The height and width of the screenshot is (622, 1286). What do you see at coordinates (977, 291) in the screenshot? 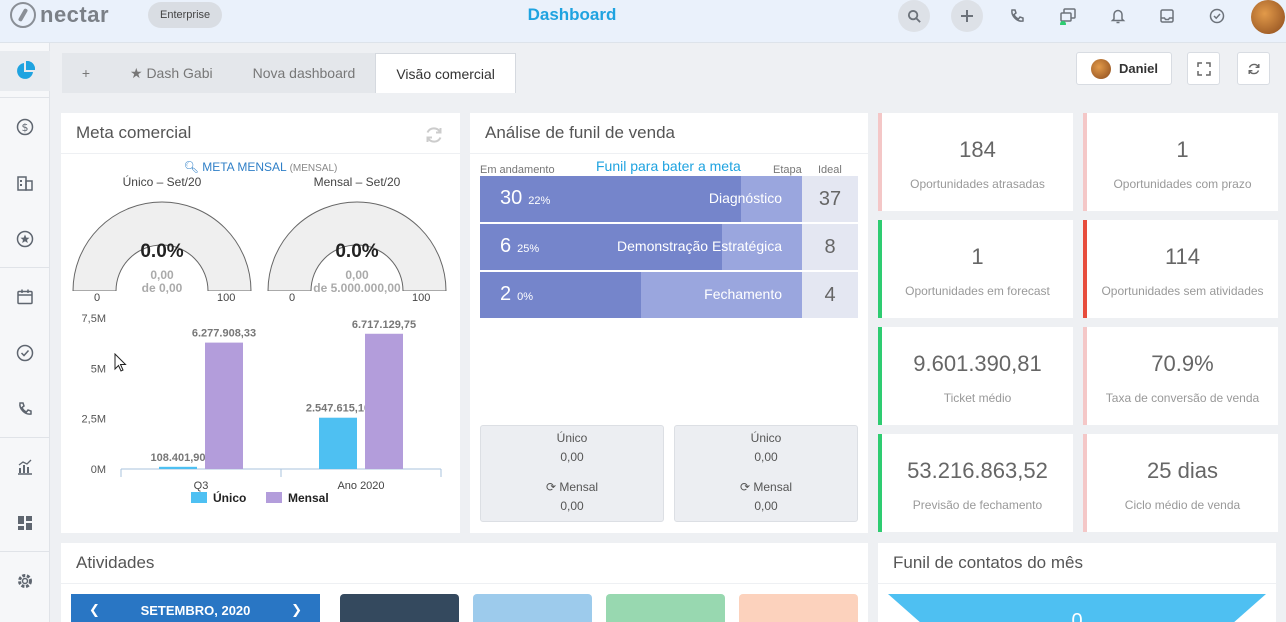
I see `kpi-label: Oportunidades em forecast` at bounding box center [977, 291].